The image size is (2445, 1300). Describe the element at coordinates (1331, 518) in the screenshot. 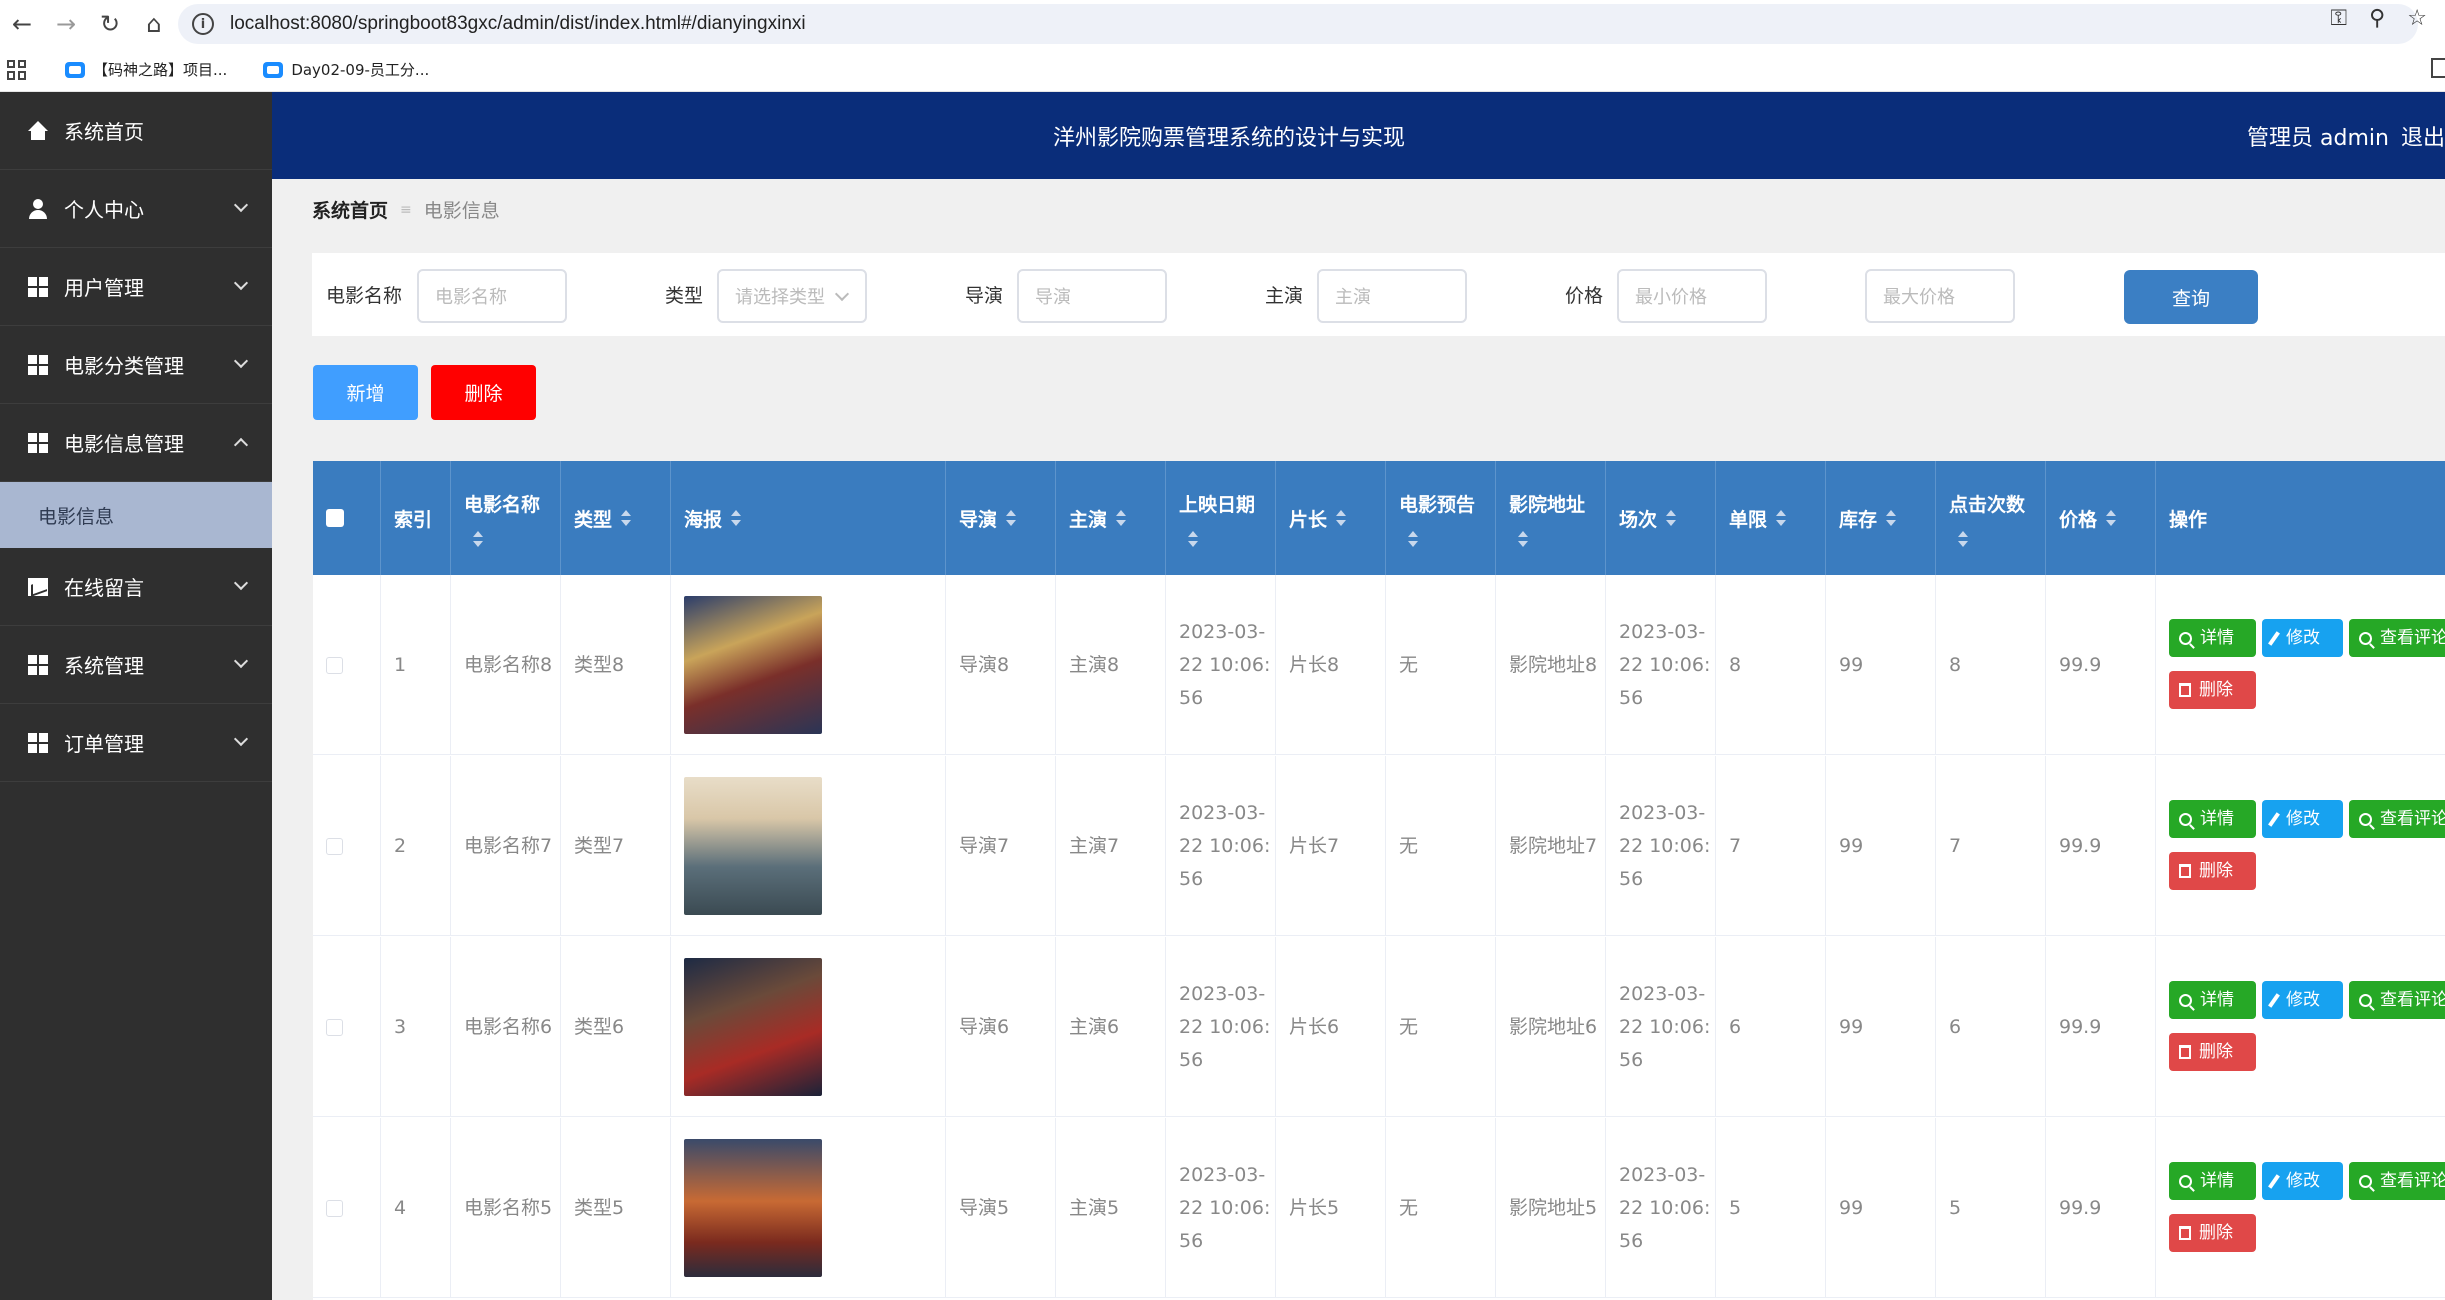

I see `header-length: 片长` at that location.